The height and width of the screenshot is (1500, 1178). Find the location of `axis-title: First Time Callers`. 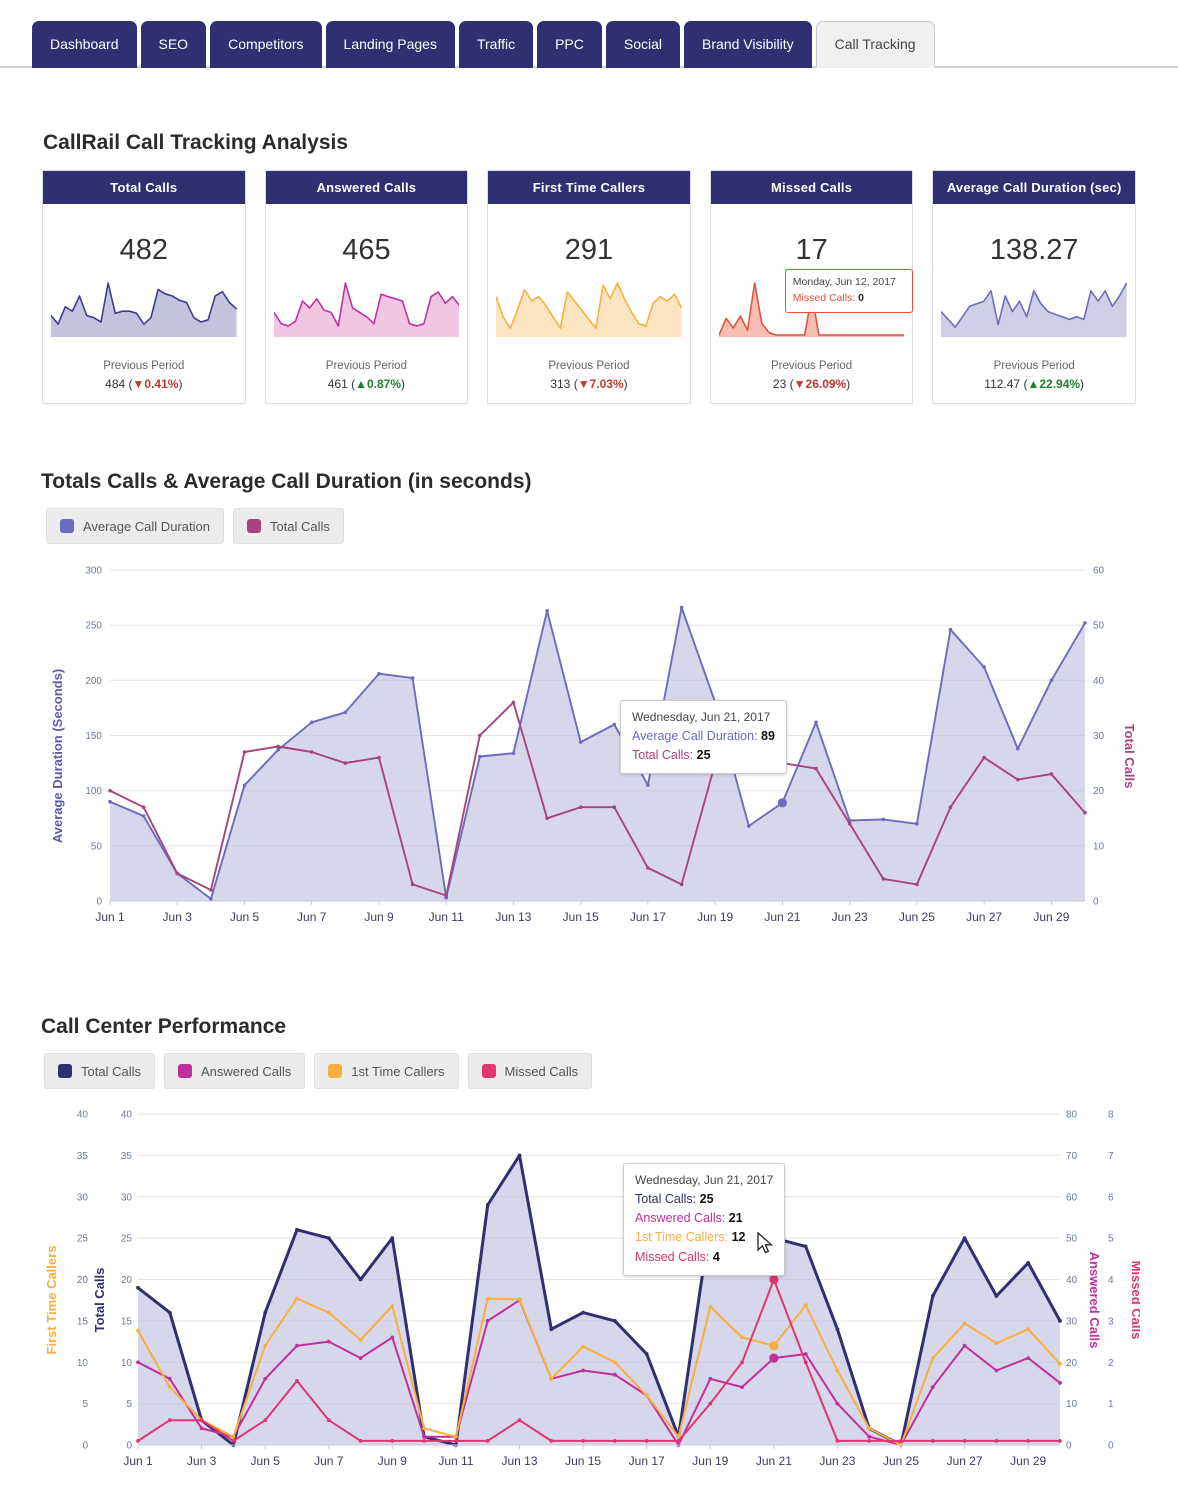

axis-title: First Time Callers is located at coordinates (51, 1300).